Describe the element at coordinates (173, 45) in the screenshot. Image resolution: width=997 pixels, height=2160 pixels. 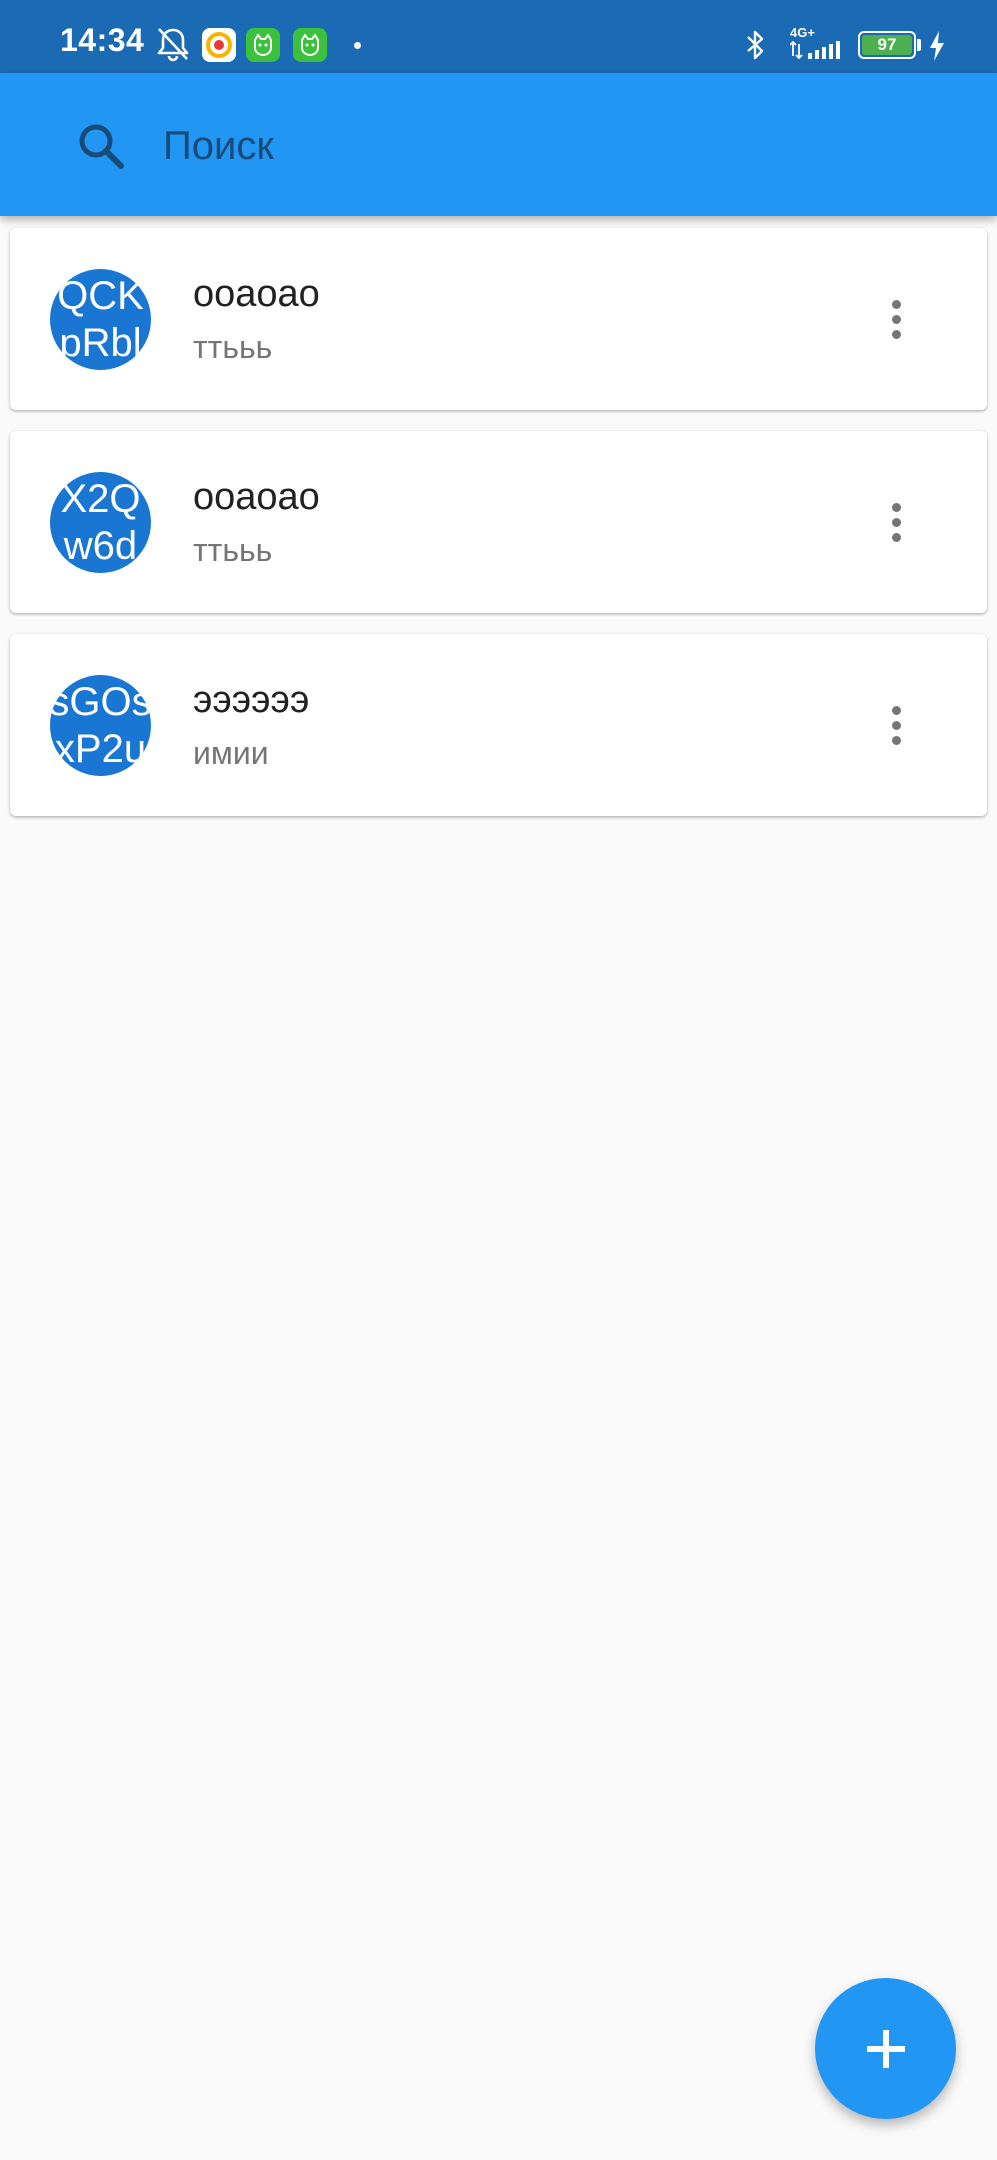
I see `bell-off-icon` at that location.